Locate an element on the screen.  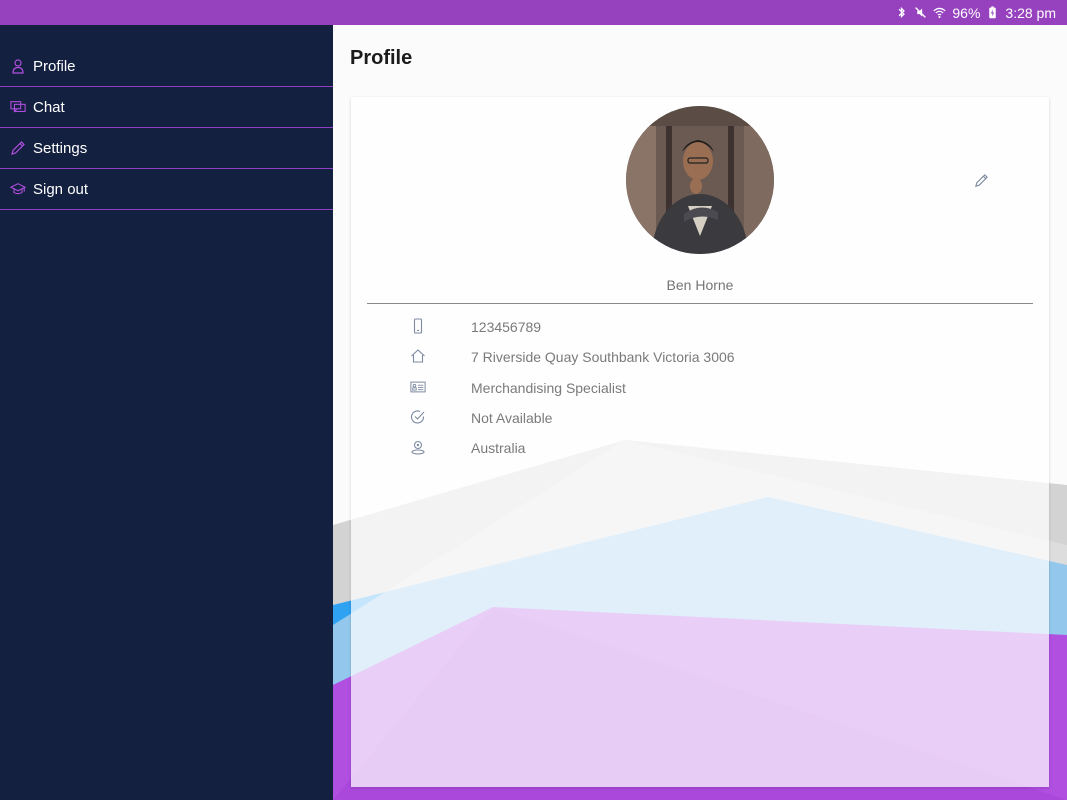
detail-country: Australia is located at coordinates (700, 453).